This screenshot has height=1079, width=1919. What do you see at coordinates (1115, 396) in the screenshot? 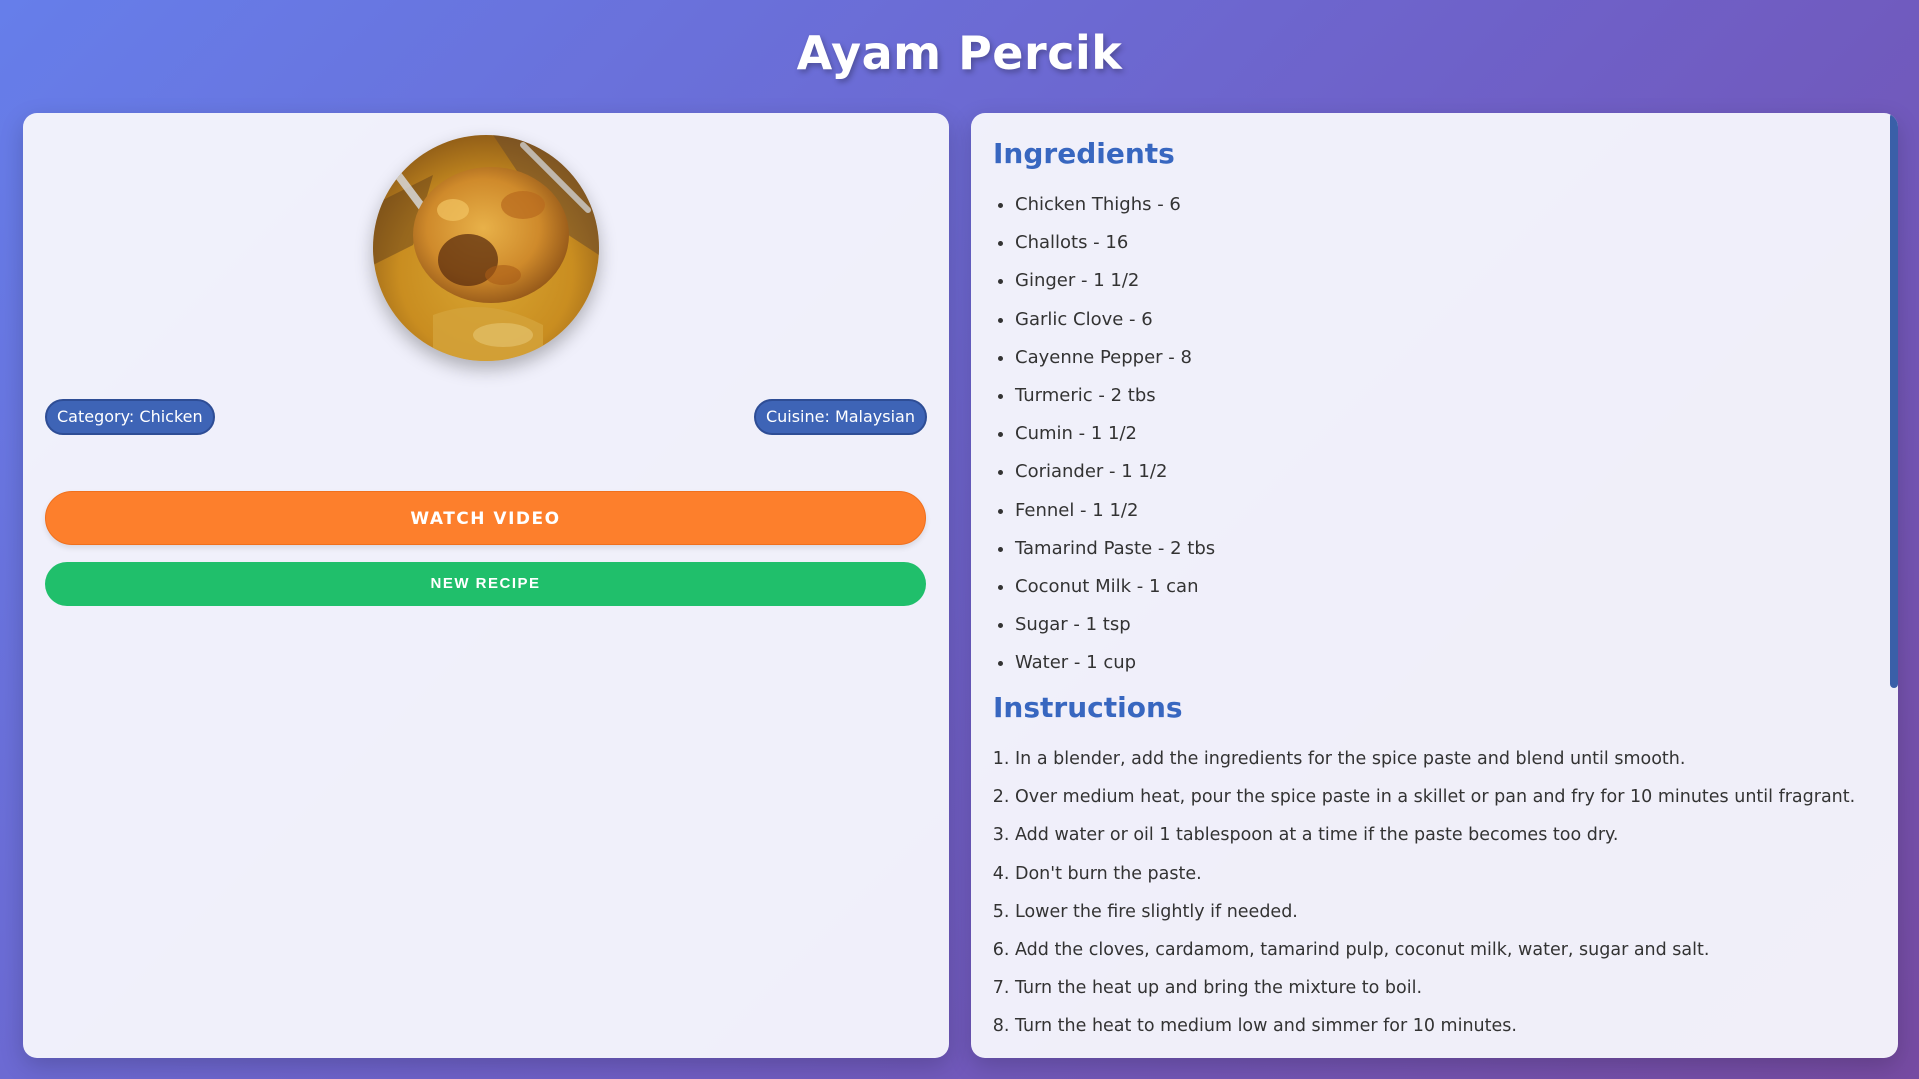
I see `ingredient-item: Turmeric - 2 tbs` at bounding box center [1115, 396].